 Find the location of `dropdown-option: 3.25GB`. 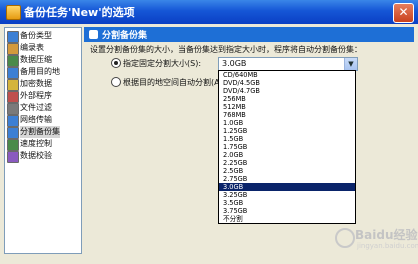

dropdown-option: 3.25GB is located at coordinates (287, 195).